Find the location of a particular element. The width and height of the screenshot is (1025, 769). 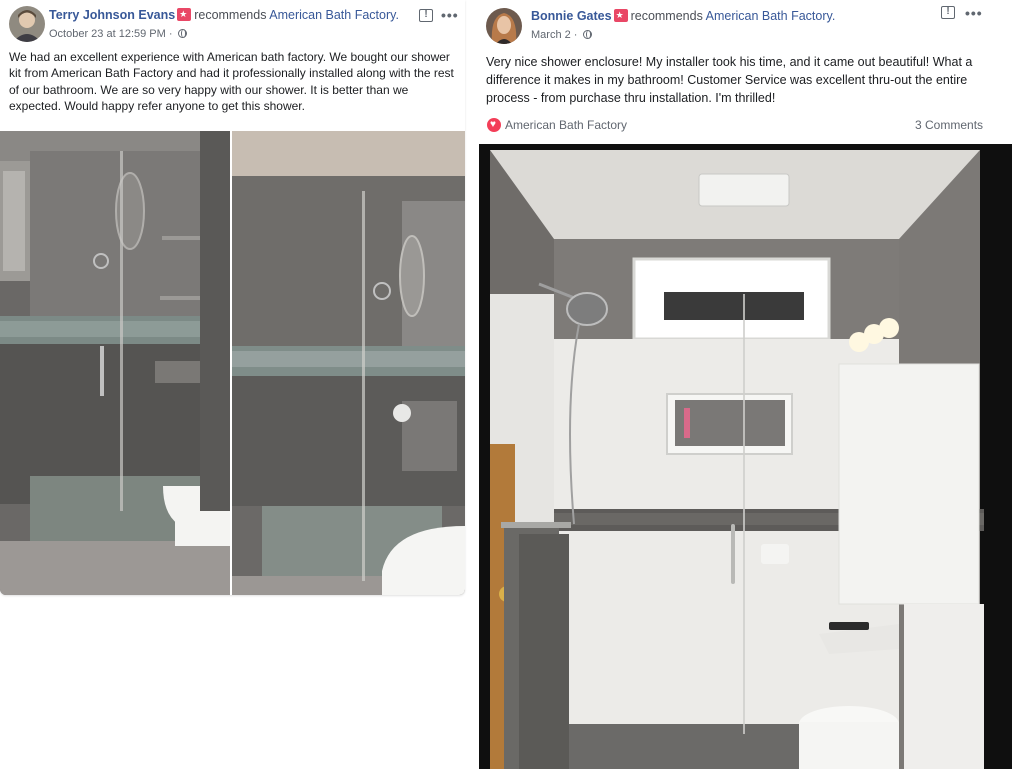

post-date-line: March 2 · is located at coordinates (561, 35).